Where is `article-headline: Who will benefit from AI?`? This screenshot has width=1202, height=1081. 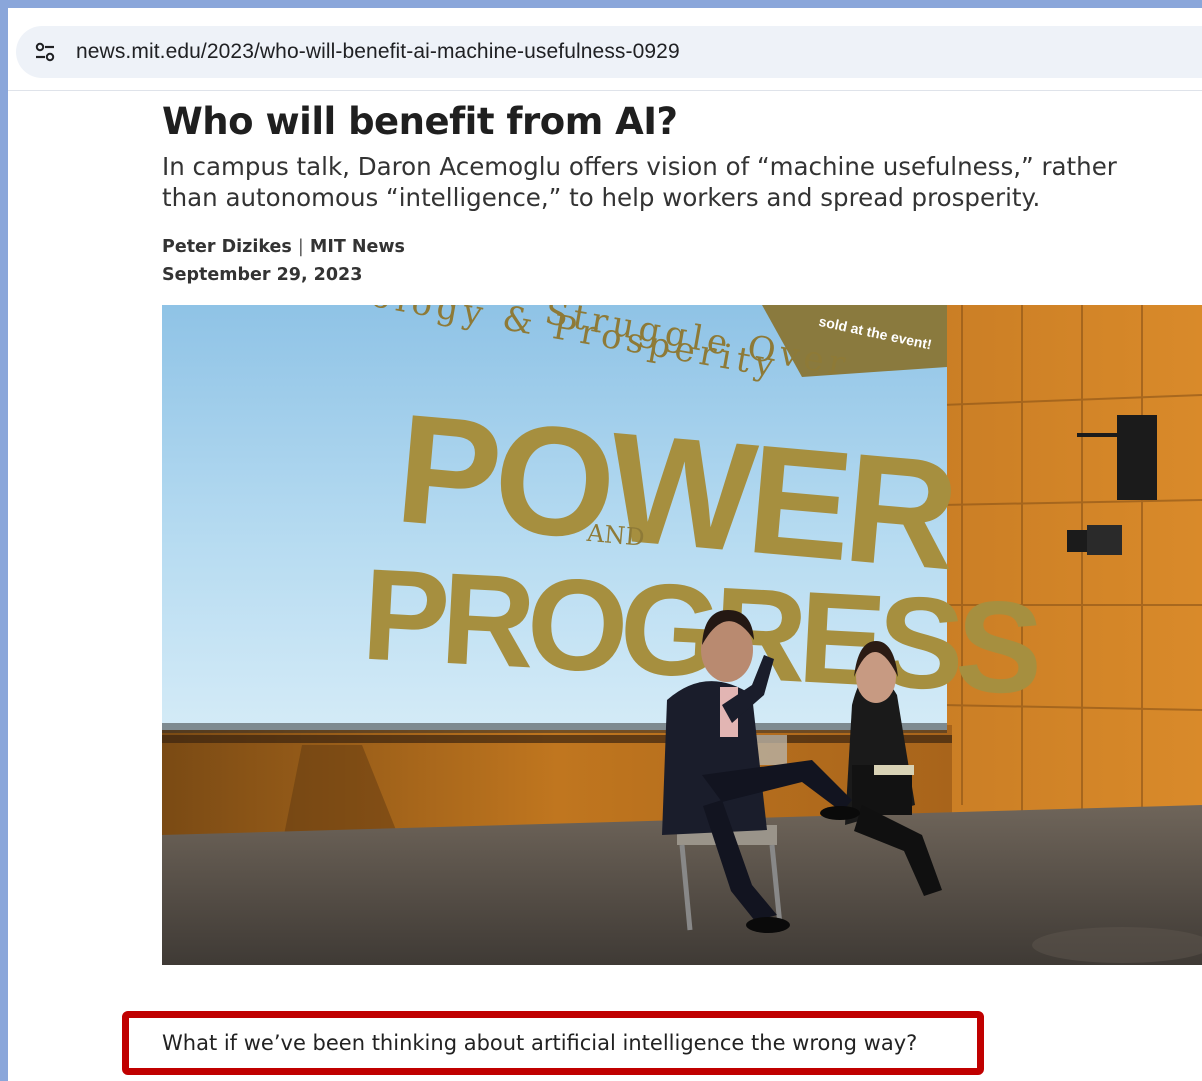
article-headline: Who will benefit from AI? is located at coordinates (420, 121).